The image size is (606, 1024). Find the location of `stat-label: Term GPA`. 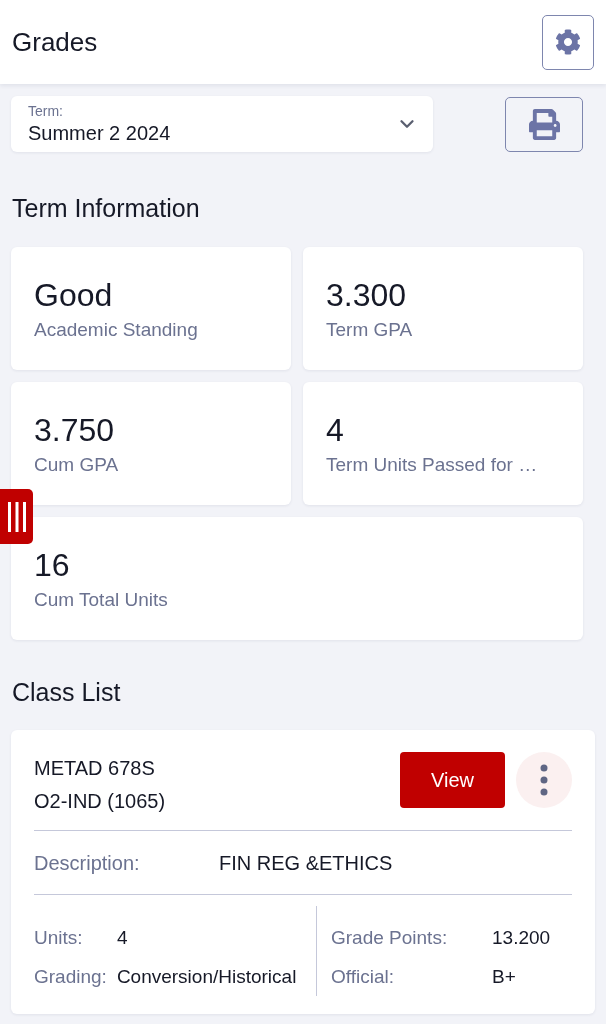

stat-label: Term GPA is located at coordinates (370, 329).